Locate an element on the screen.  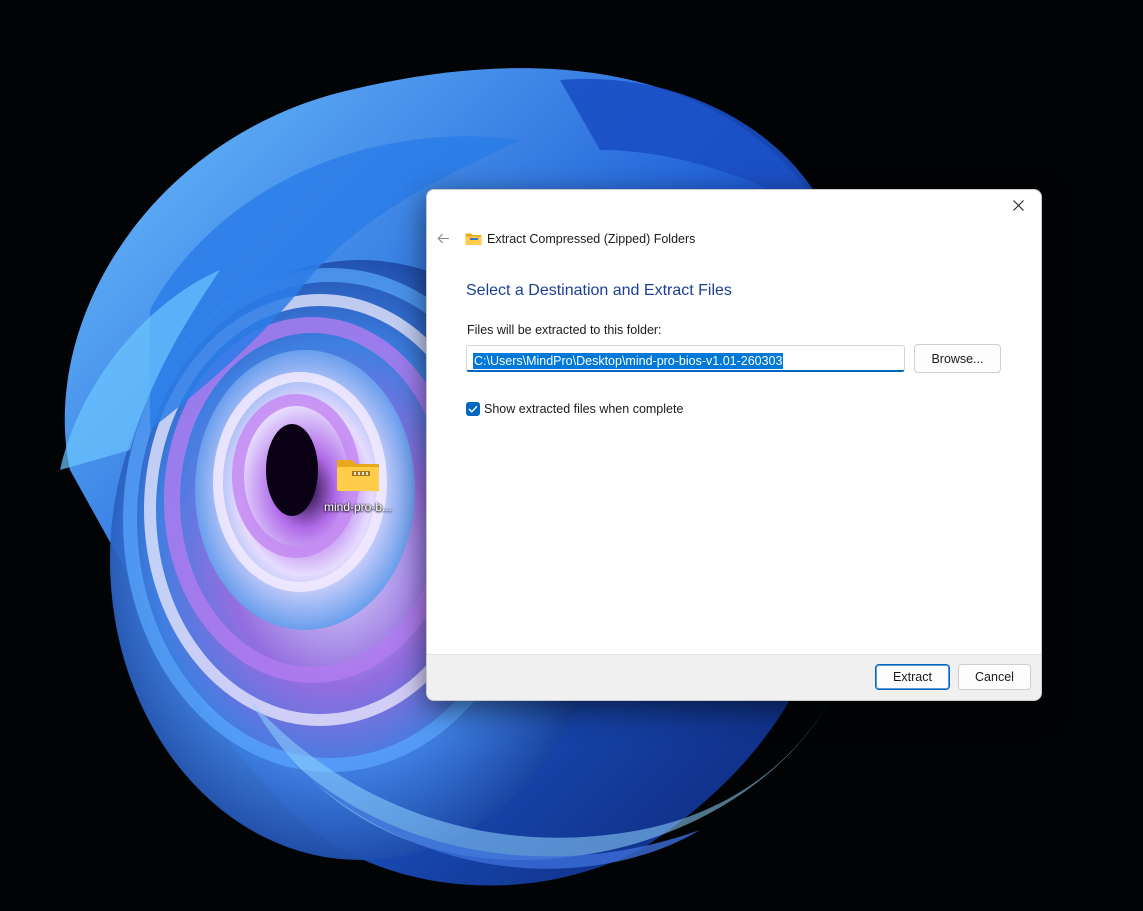
close-icon is located at coordinates (1018, 205).